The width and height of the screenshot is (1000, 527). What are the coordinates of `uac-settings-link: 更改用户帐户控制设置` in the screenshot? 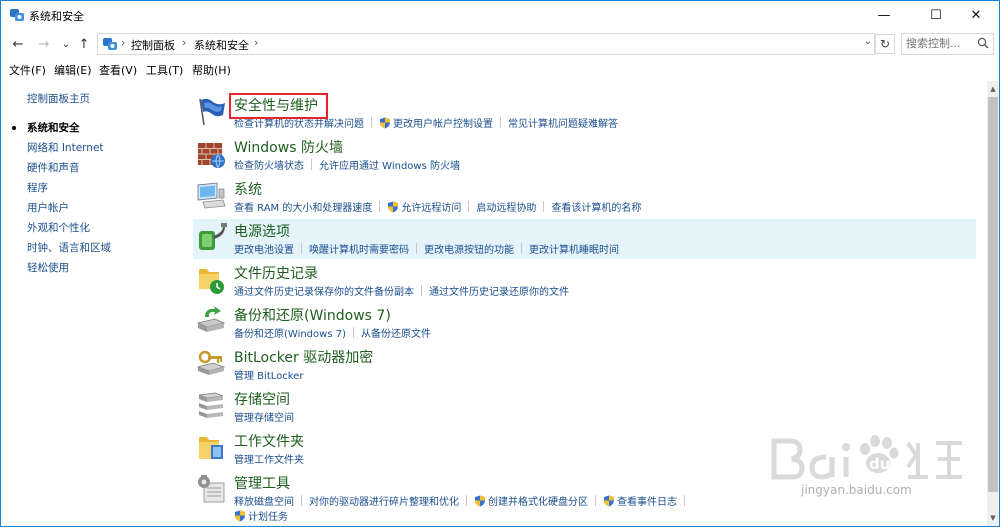 It's located at (443, 122).